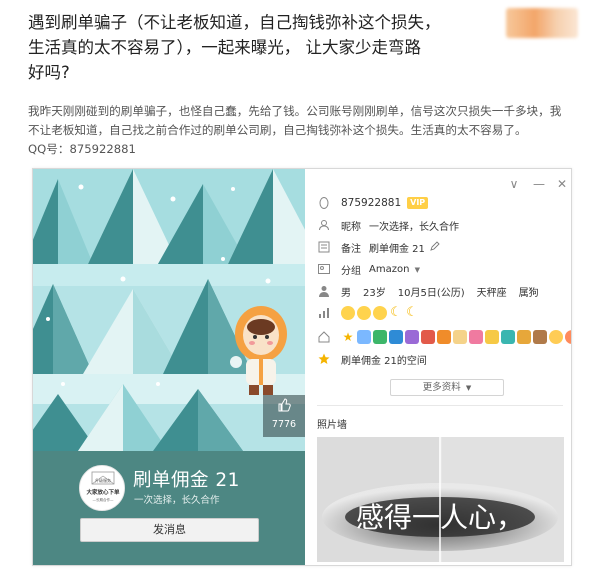 The image size is (591, 572). What do you see at coordinates (103, 492) in the screenshot?
I see `svg-text: 大家放心下单` at bounding box center [103, 492].